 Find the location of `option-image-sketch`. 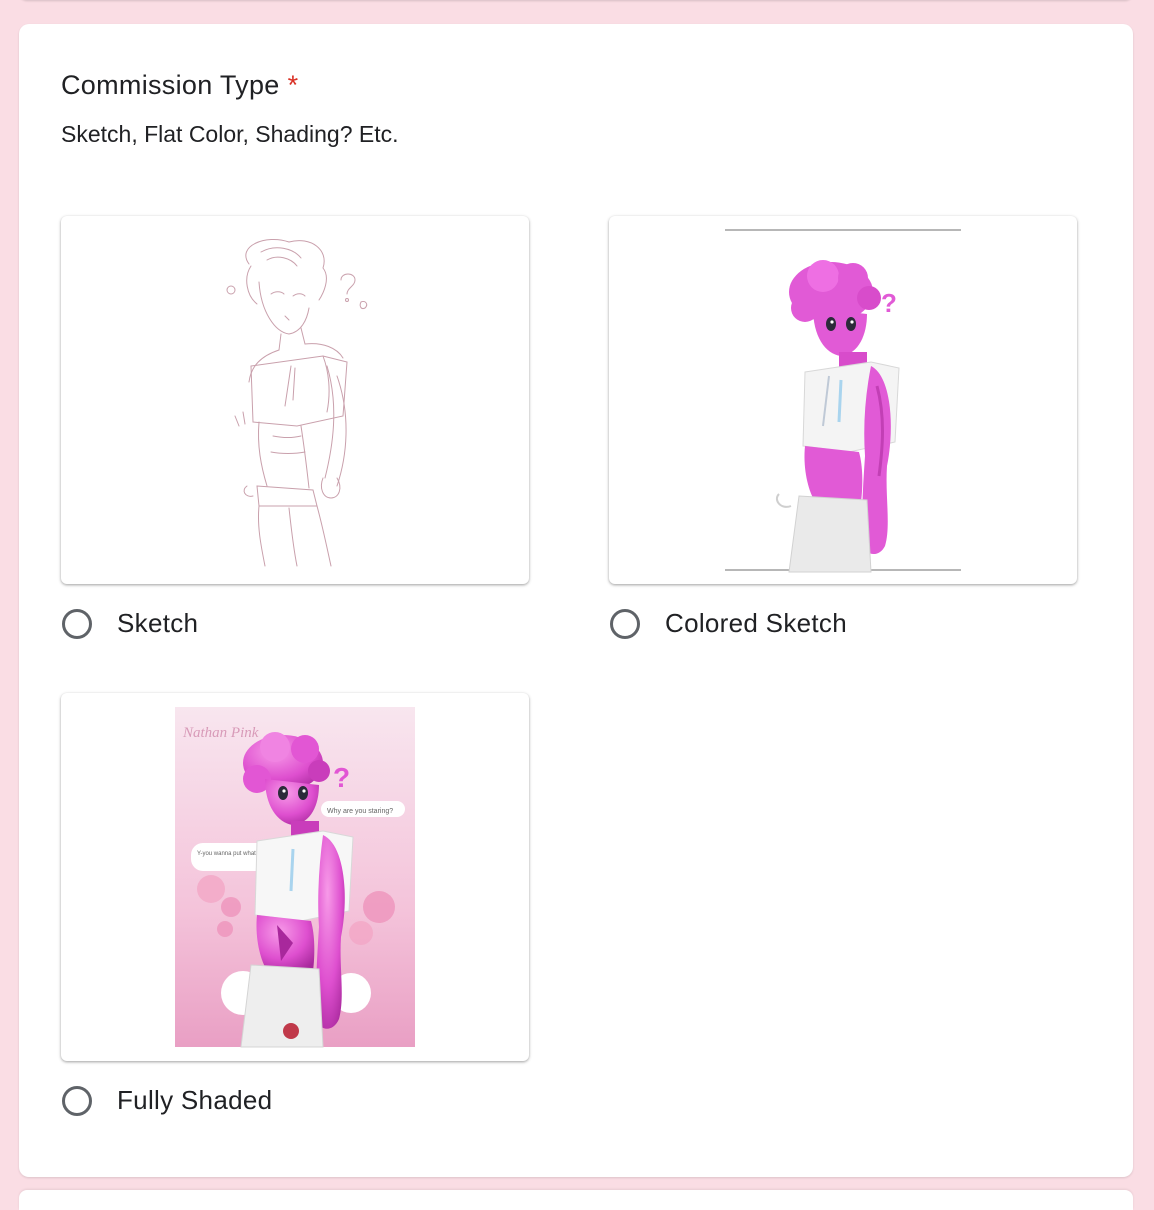

option-image-sketch is located at coordinates (295, 400).